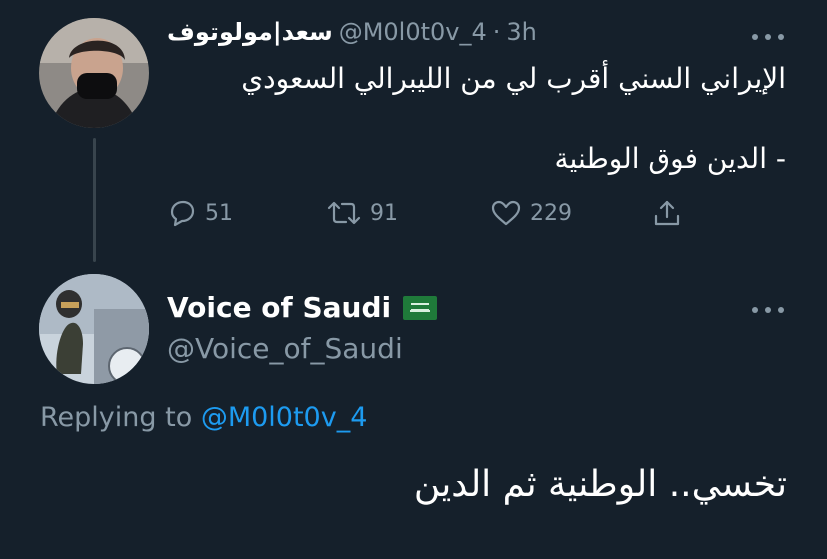  Describe the element at coordinates (94, 200) in the screenshot. I see `thread-connector-line` at that location.